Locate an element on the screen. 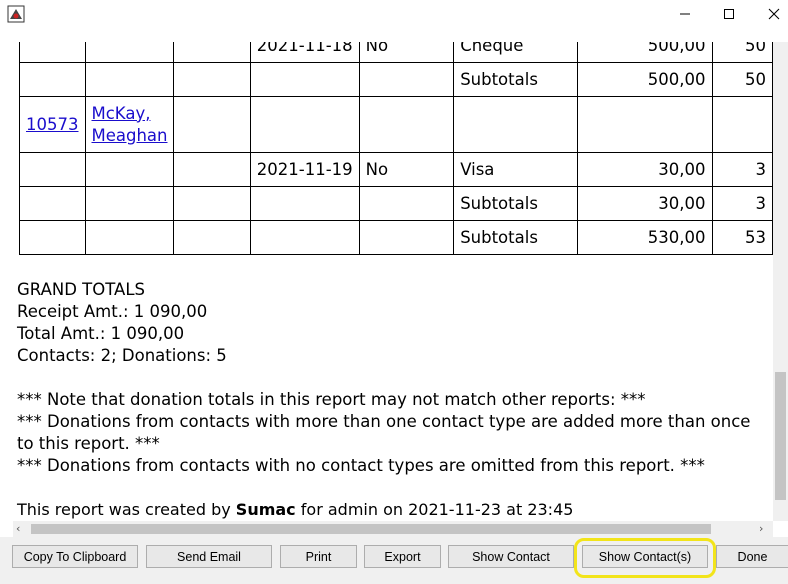 The image size is (788, 584). horizontal-scrollbar: ‹ › is located at coordinates (393, 529).